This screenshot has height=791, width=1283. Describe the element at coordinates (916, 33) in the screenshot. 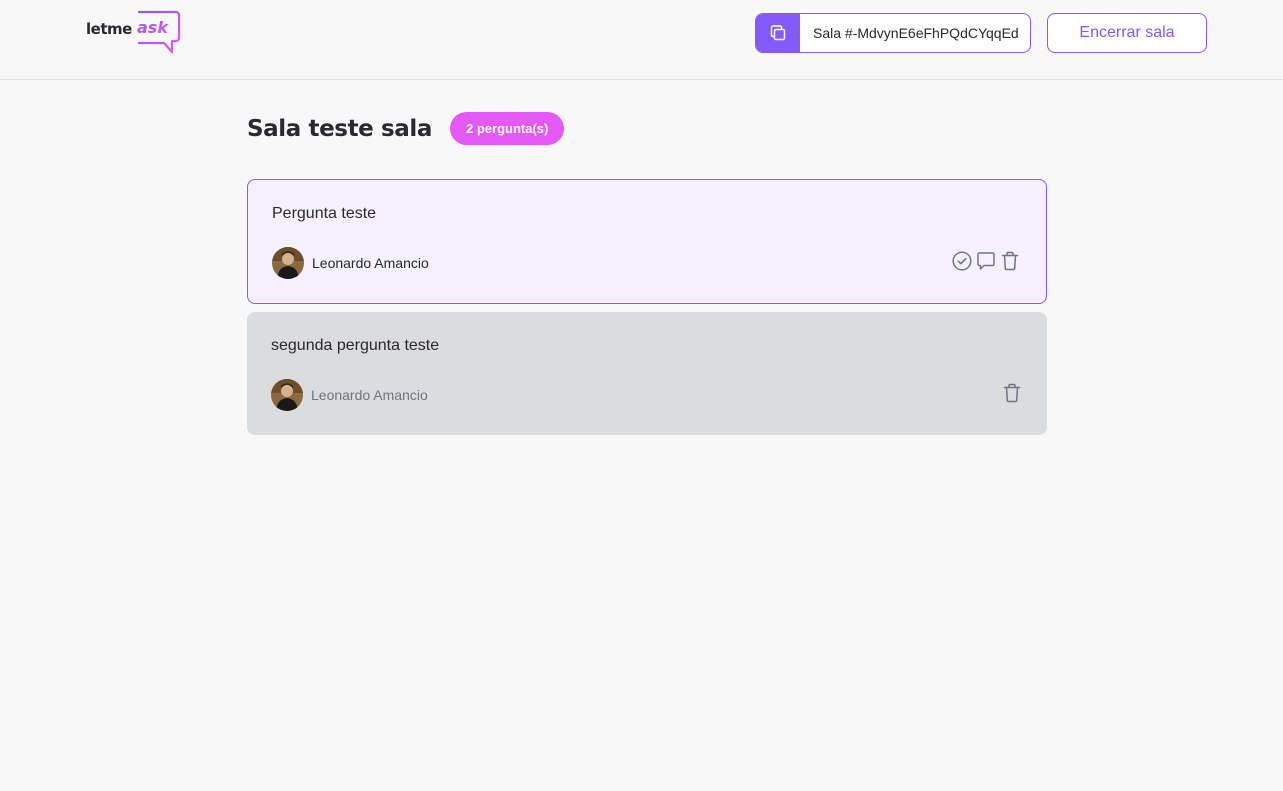

I see `room-code-text: Sala #-MdvynE6eFhPQdCYqqEd` at that location.